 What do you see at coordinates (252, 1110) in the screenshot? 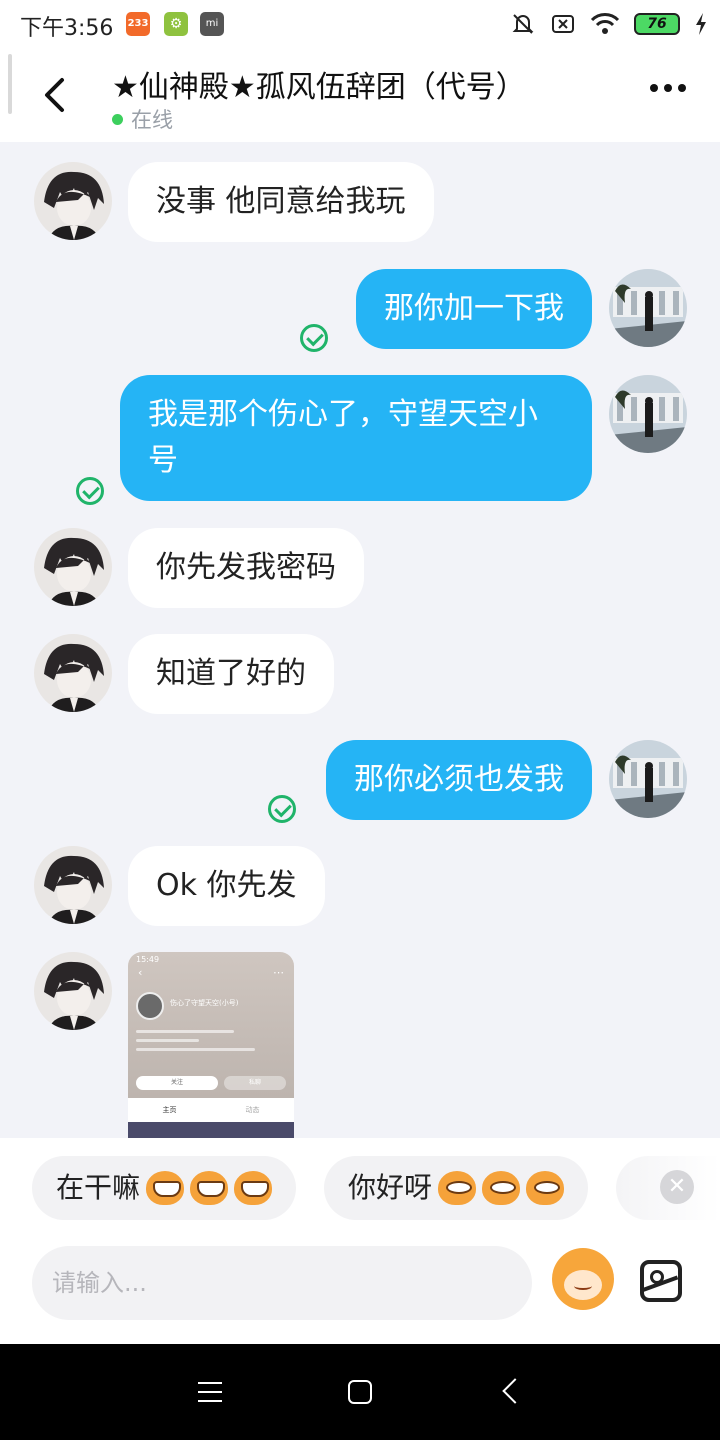
I see `shared-screenshot-tab-feed: 动态` at bounding box center [252, 1110].